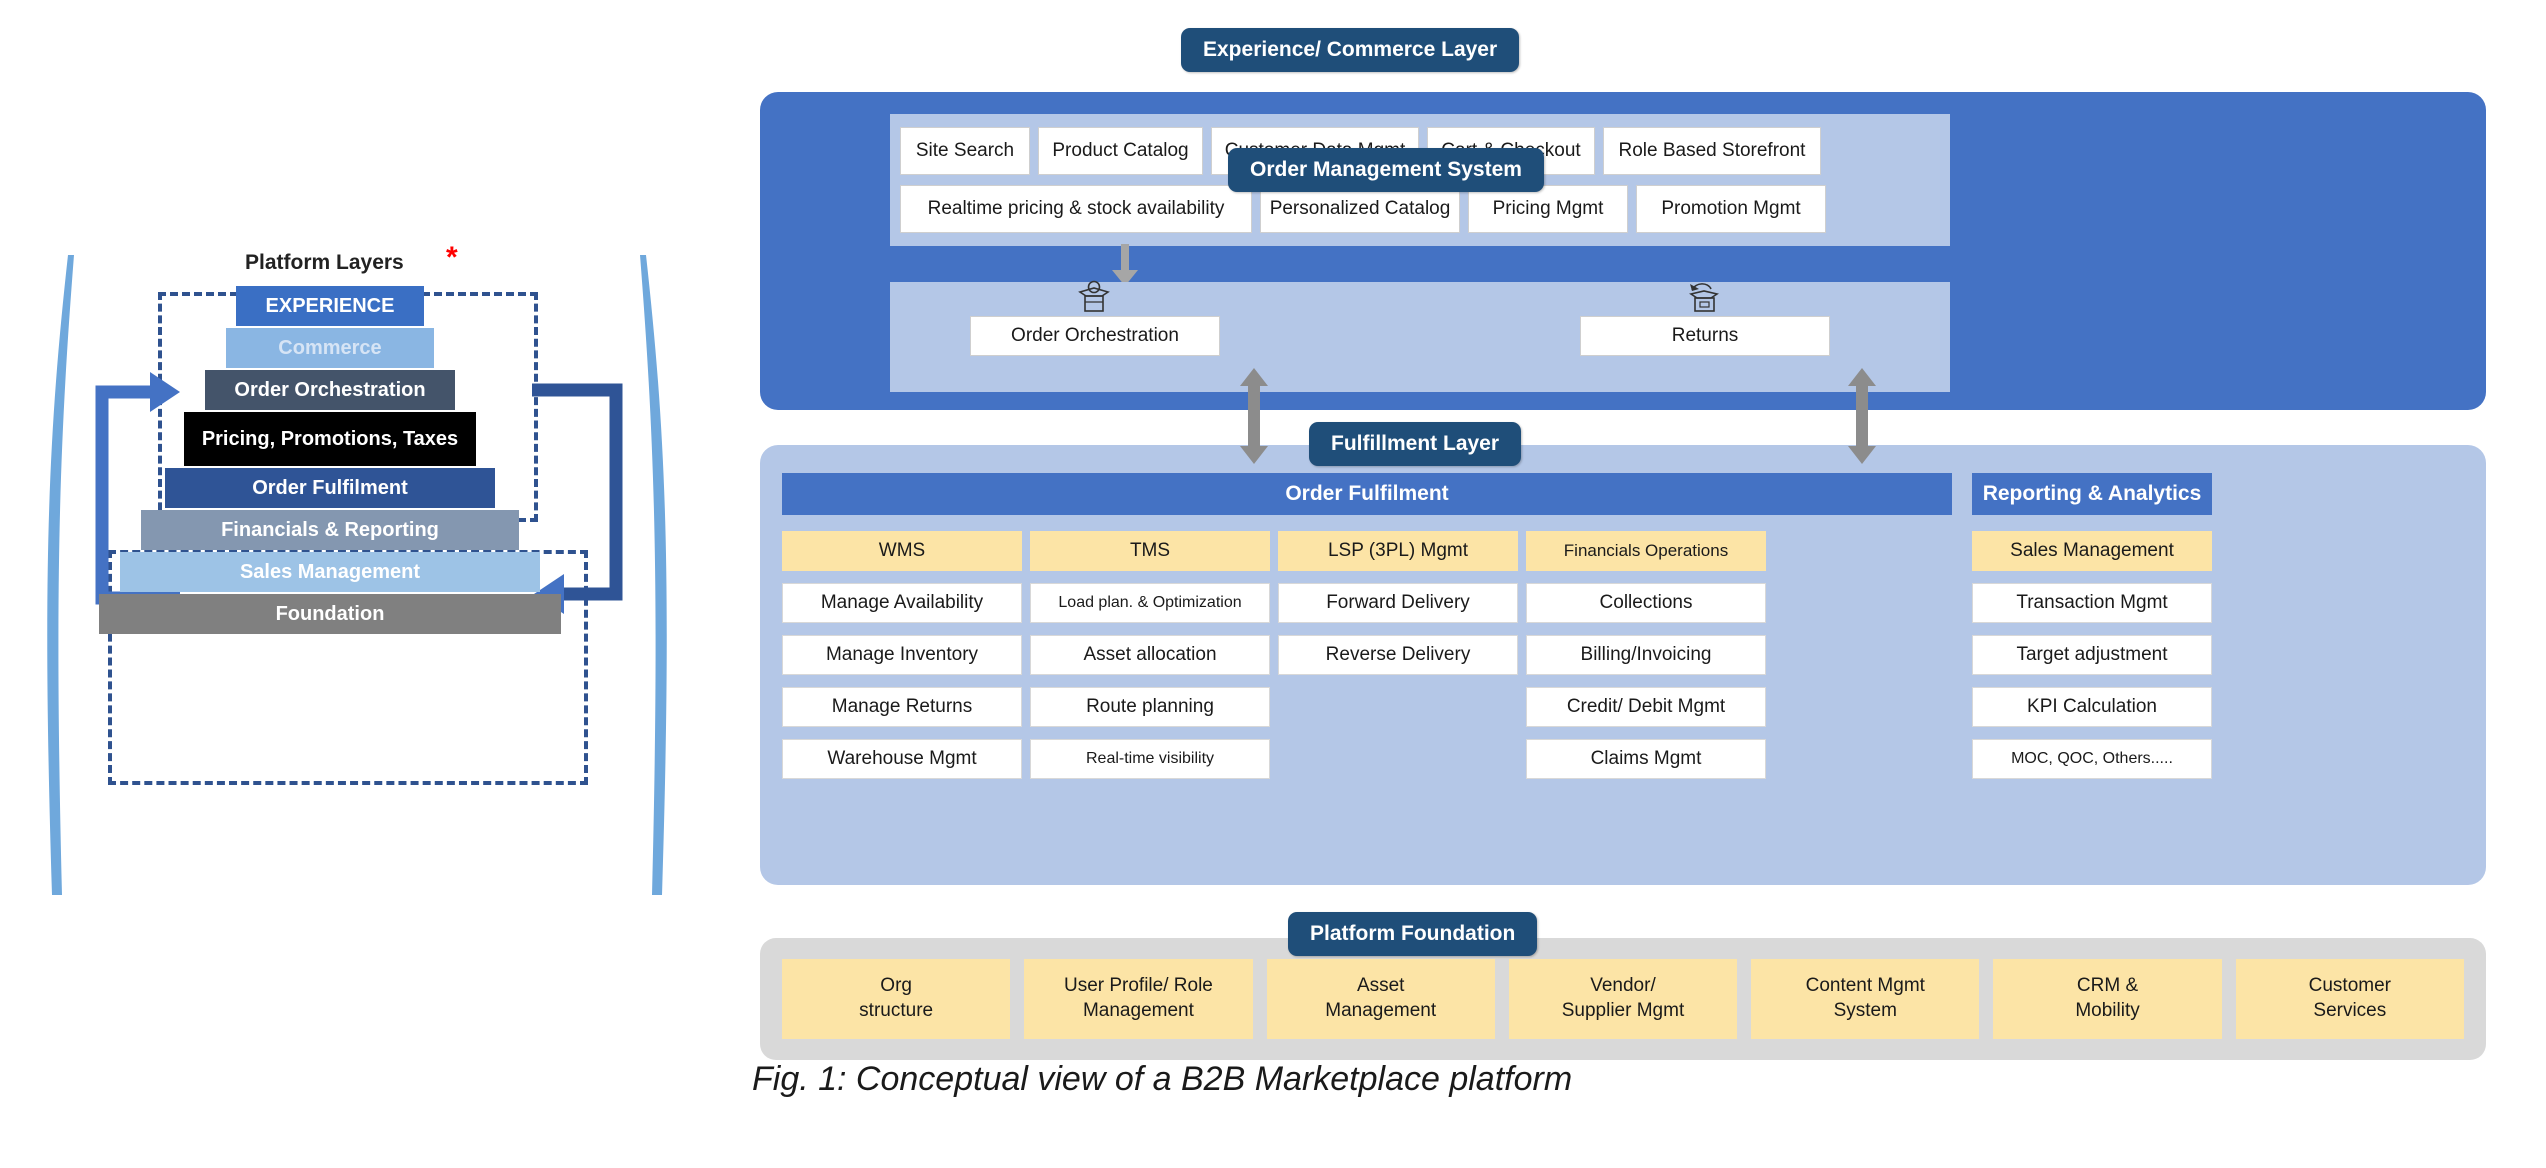 Image resolution: width=2546 pixels, height=1168 pixels. I want to click on fulfillment-item: Target adjustment, so click(2092, 655).